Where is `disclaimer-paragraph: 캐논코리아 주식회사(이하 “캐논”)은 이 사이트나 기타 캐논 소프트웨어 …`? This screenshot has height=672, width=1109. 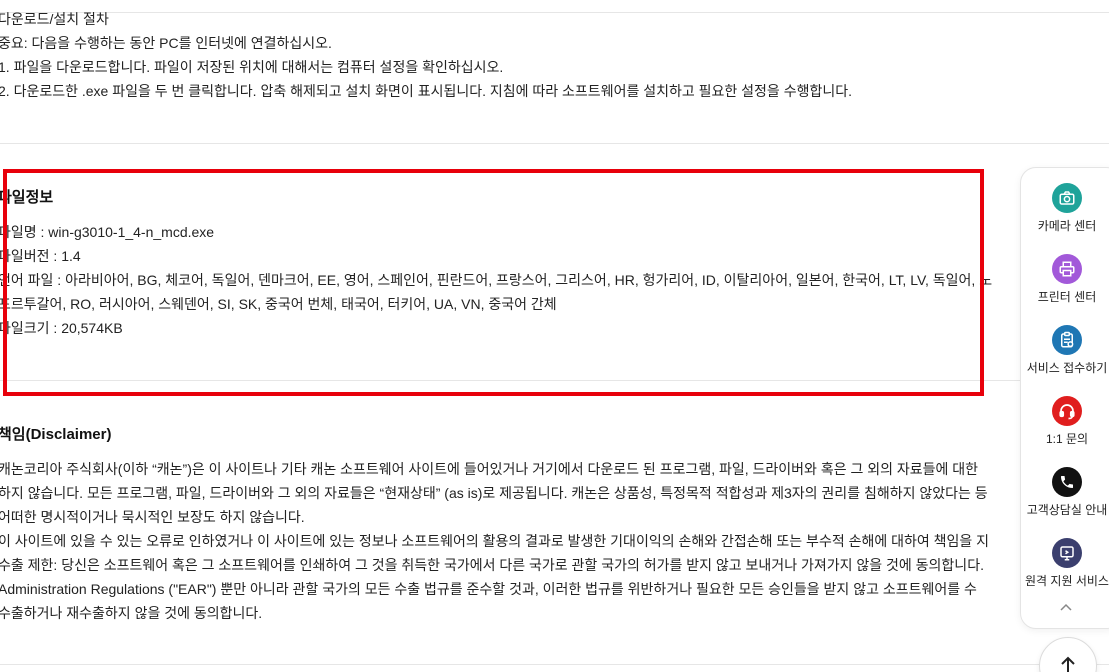 disclaimer-paragraph: 캐논코리아 주식회사(이하 “캐논”)은 이 사이트나 기타 캐논 소프트웨어 … is located at coordinates (489, 469).